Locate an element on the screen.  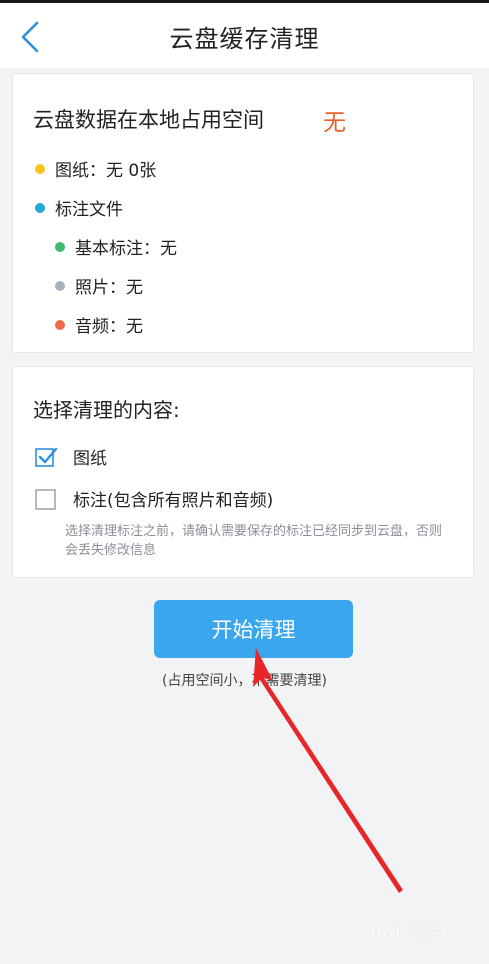
usage-heading: 云盘数据在本地占用空间 is located at coordinates (148, 120).